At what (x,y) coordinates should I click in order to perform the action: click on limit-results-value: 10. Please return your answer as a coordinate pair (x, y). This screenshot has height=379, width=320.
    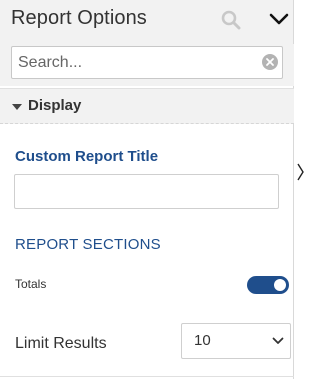
    Looking at the image, I should click on (202, 340).